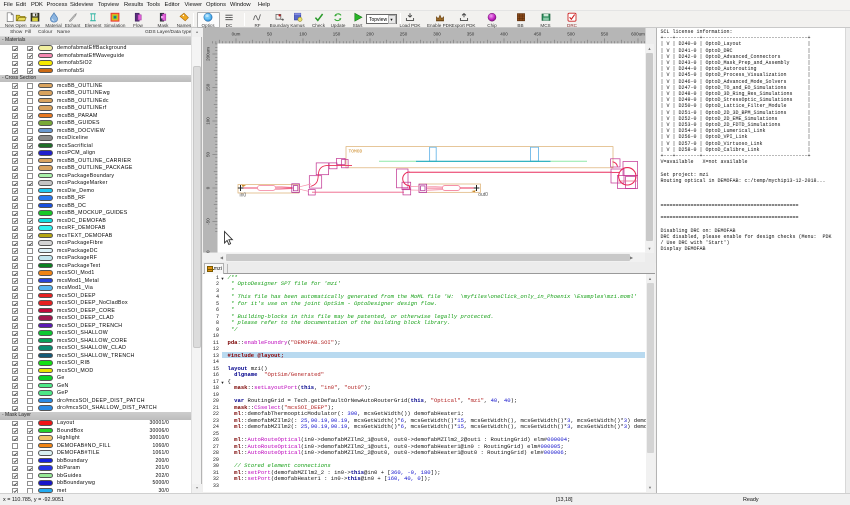 This screenshot has width=850, height=505. What do you see at coordinates (605, 34) in the screenshot?
I see `svg-text: 550` at bounding box center [605, 34].